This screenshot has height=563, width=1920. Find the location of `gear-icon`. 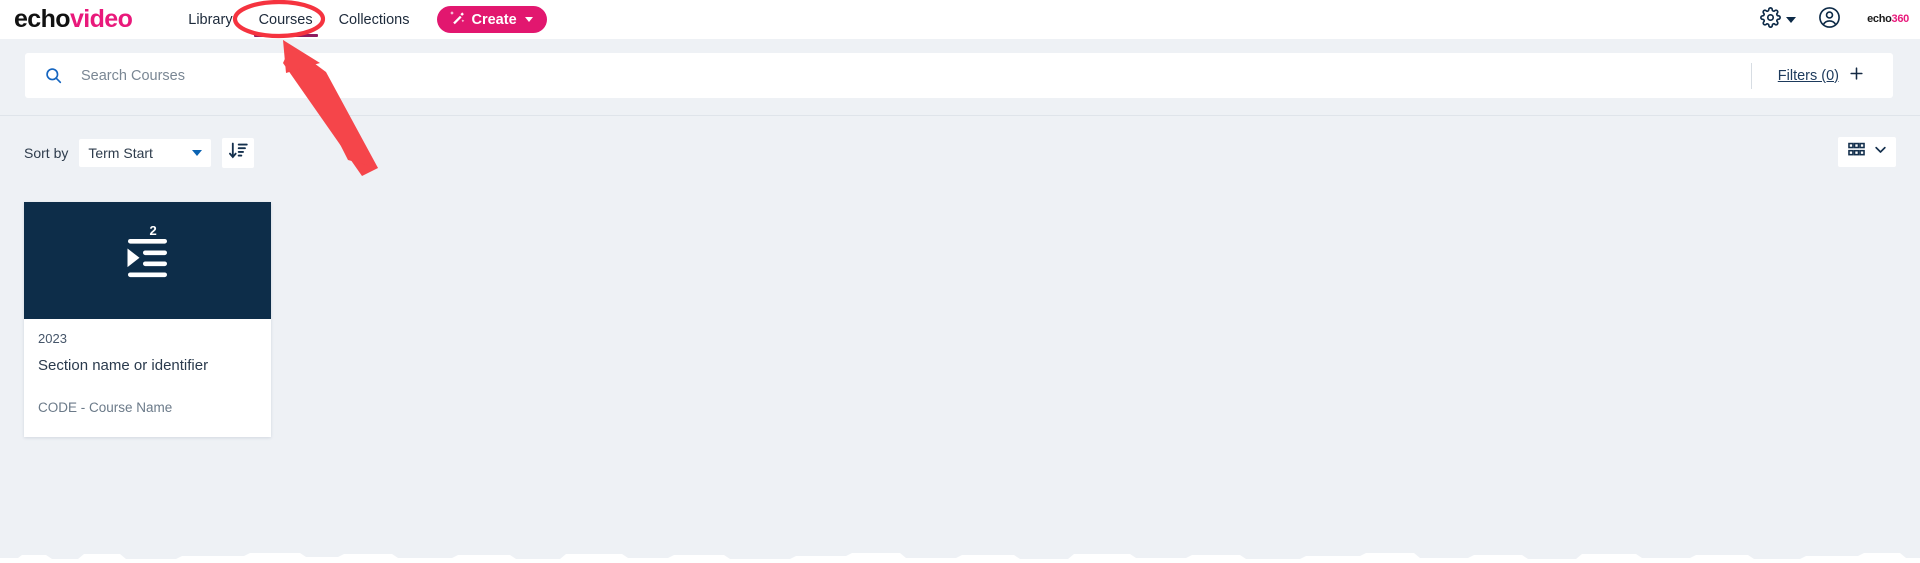

gear-icon is located at coordinates (1770, 19).